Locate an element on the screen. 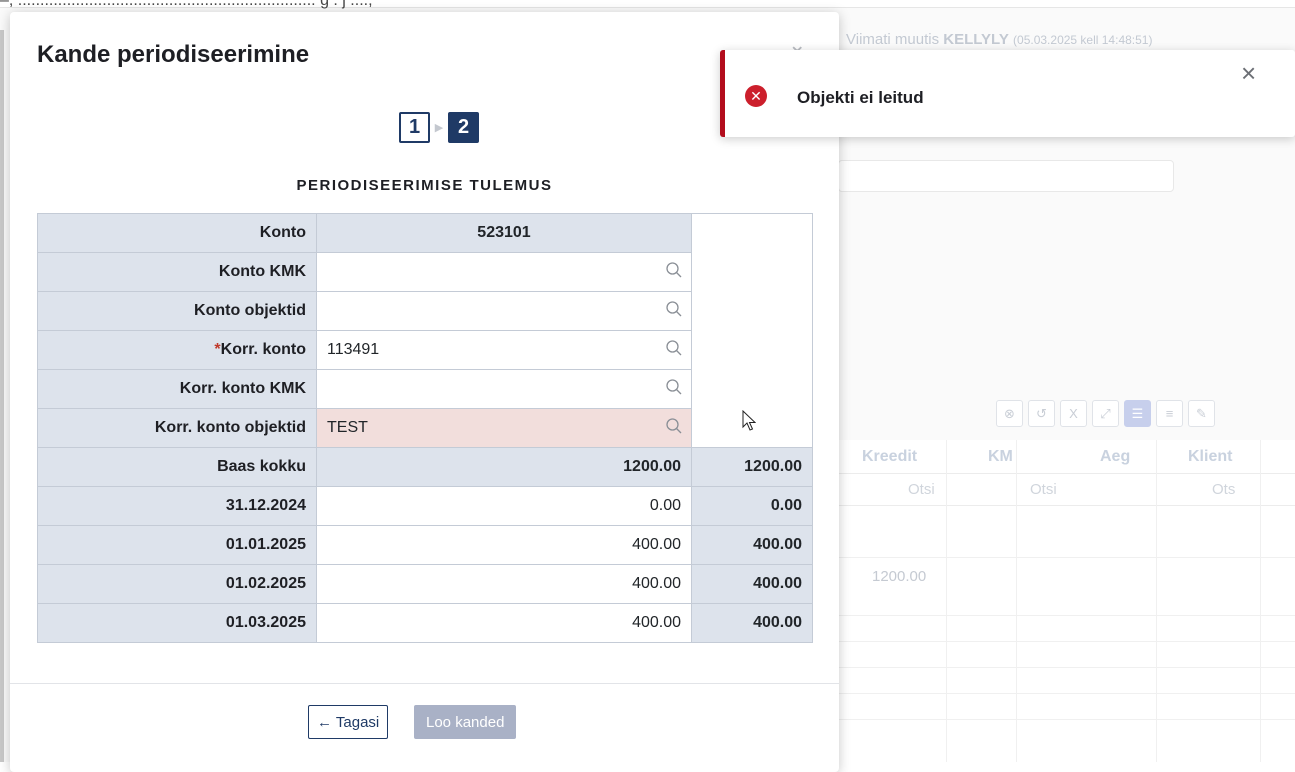  field-value: TEST is located at coordinates (347, 427).